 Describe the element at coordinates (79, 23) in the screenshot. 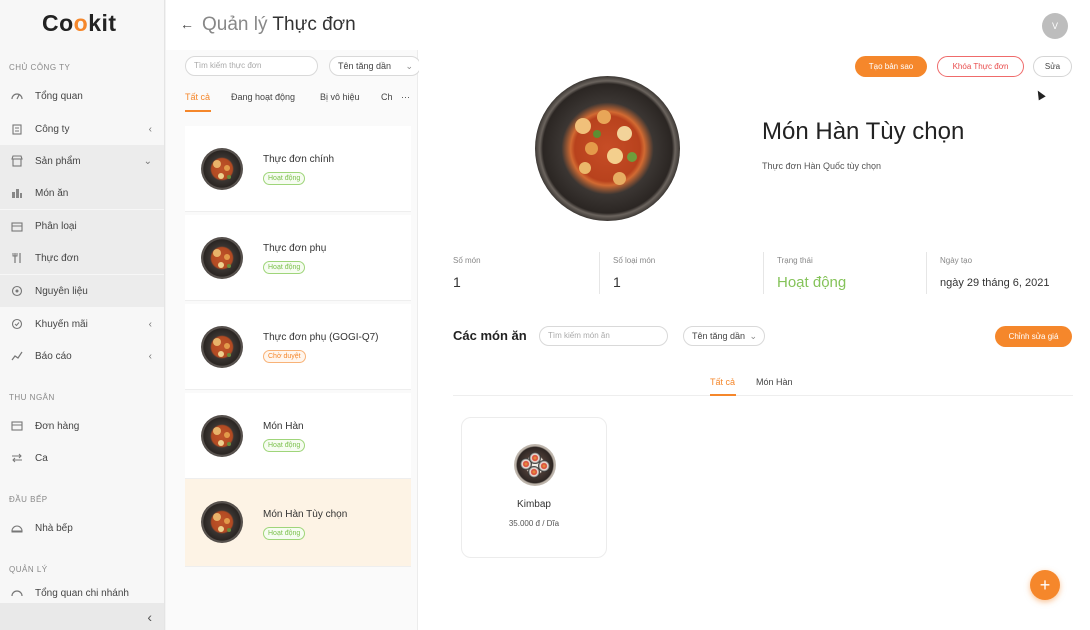

I see `cookit-logo: Cookit` at that location.